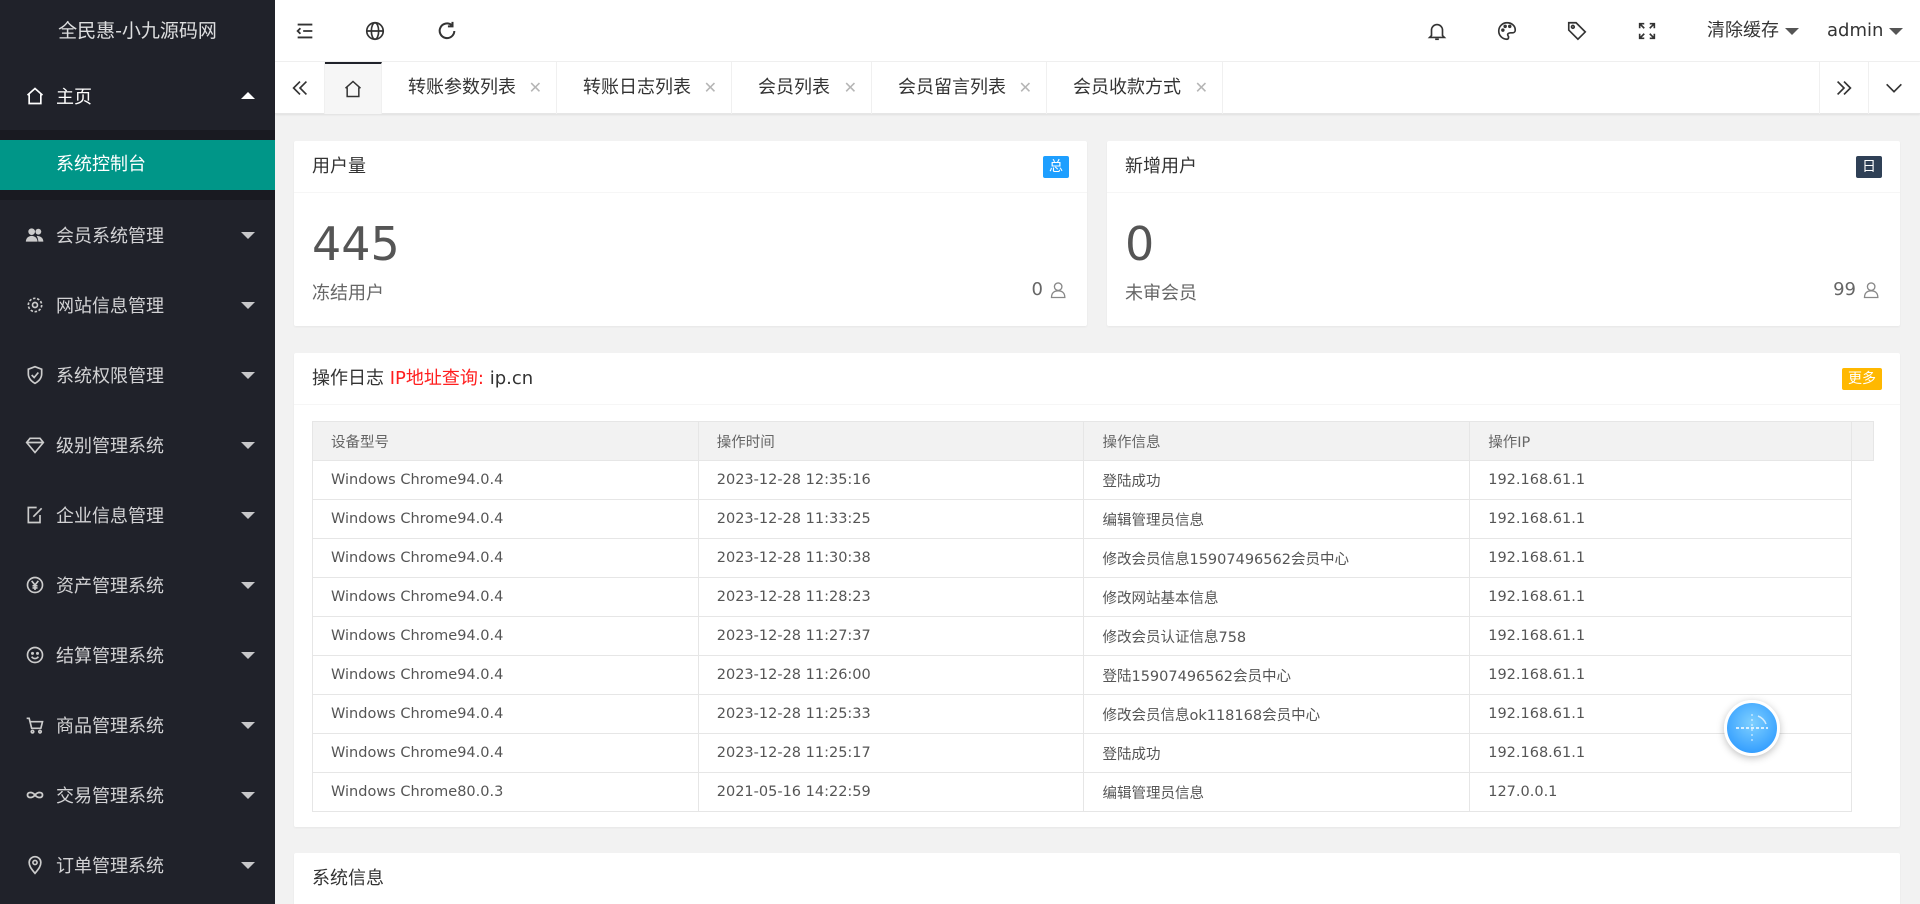 This screenshot has height=904, width=1920. Describe the element at coordinates (891, 597) in the screenshot. I see `table-cell: 2023-12-28 11:28:23` at that location.